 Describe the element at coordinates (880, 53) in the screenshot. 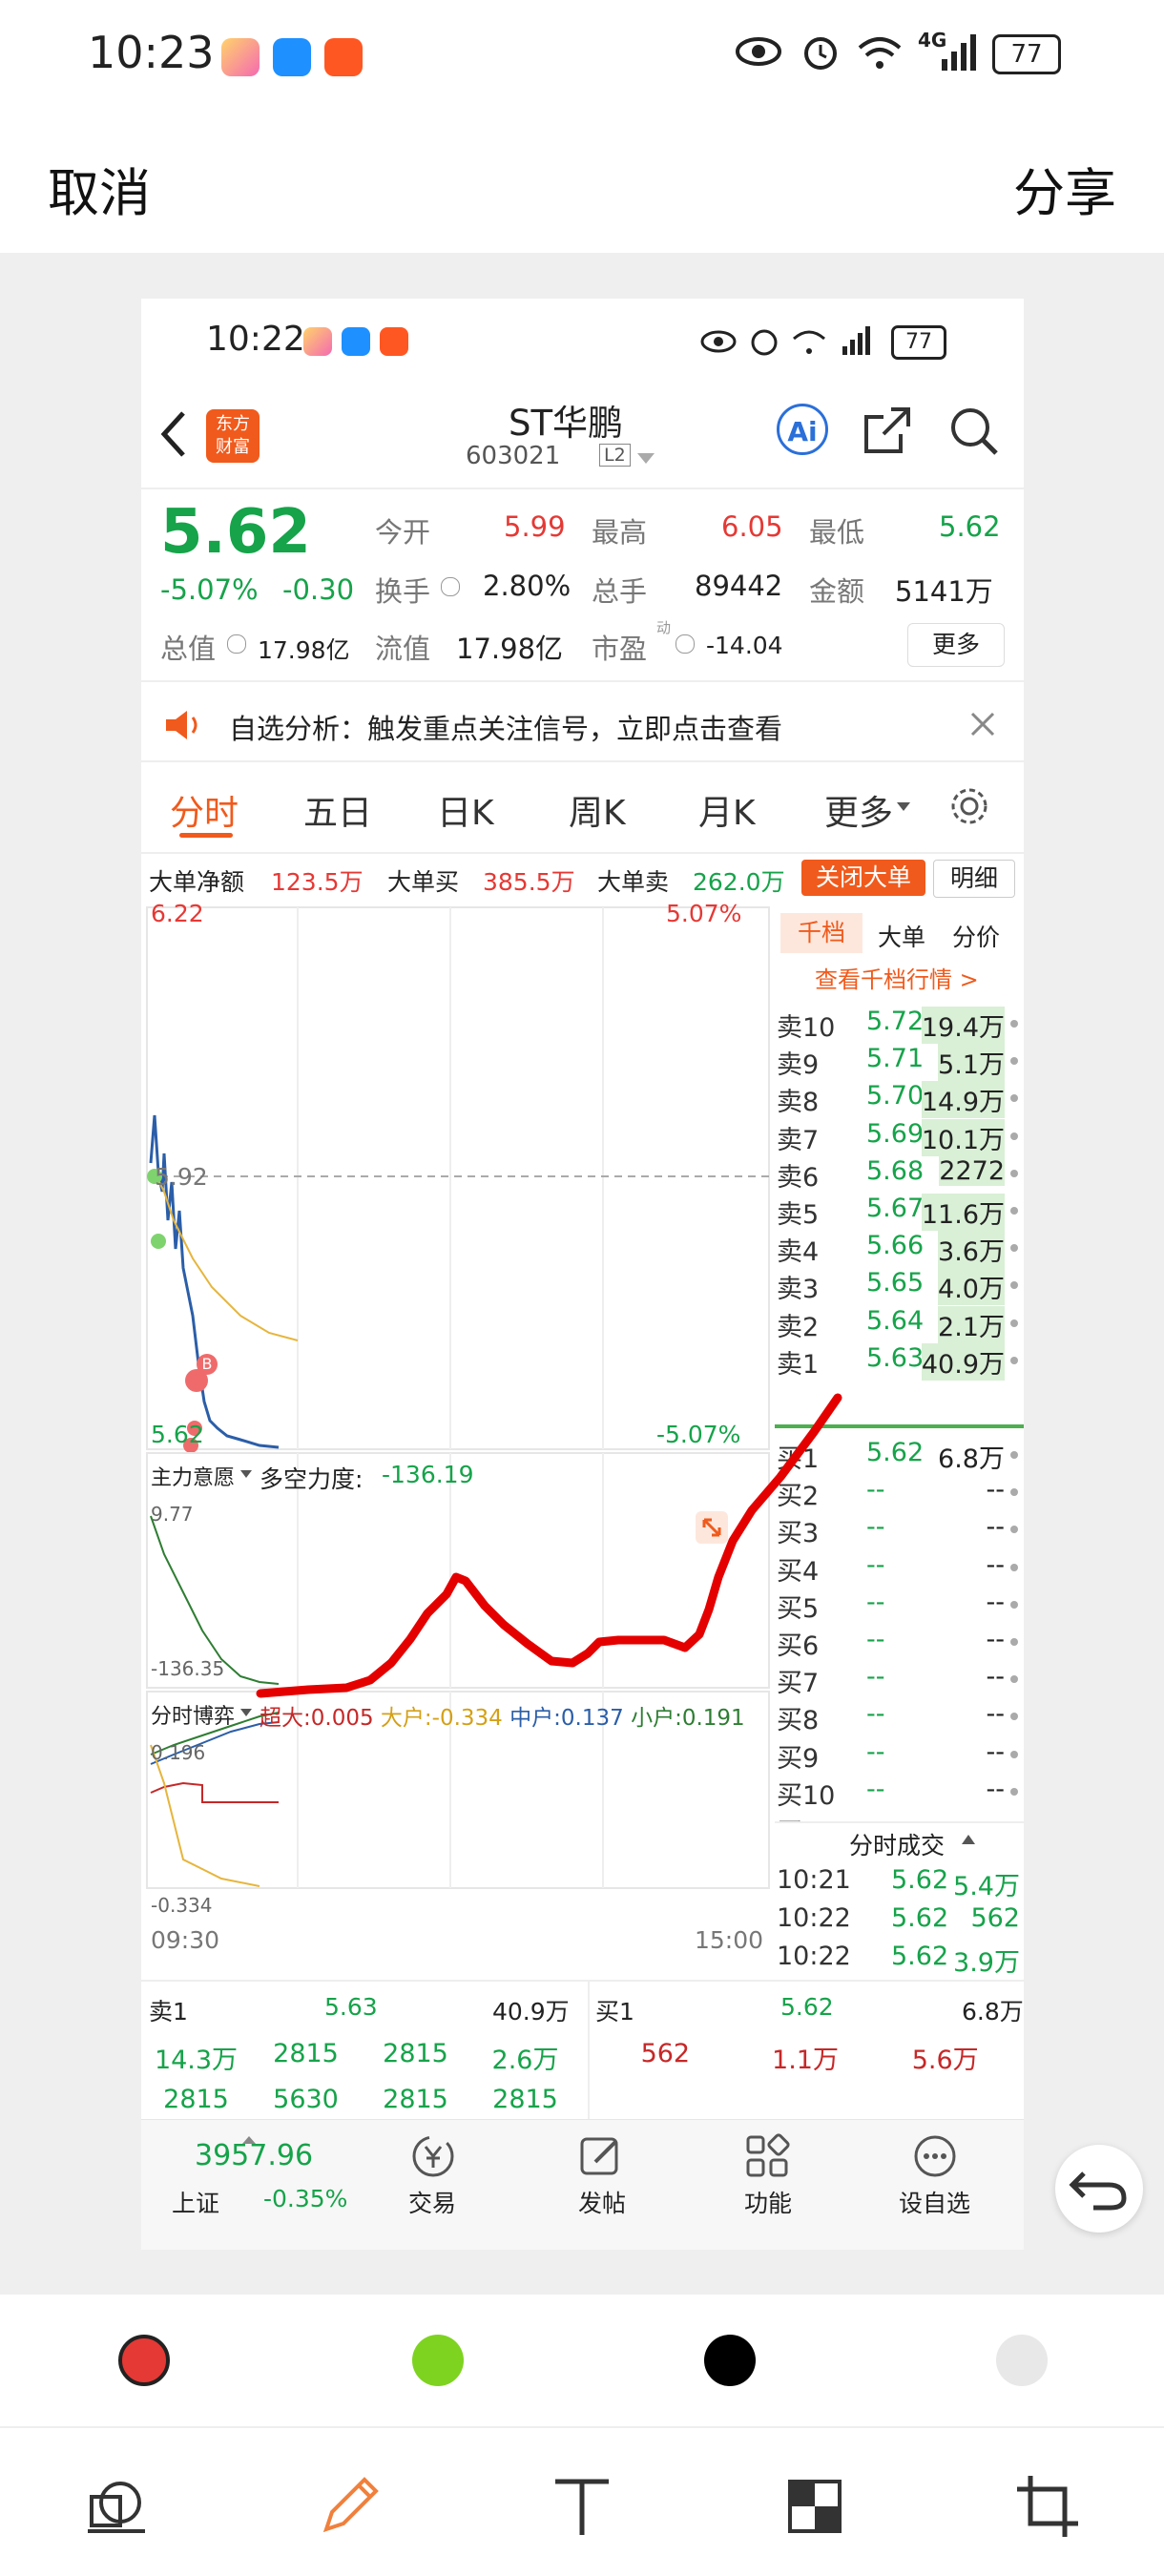

I see `wifi-icon` at that location.